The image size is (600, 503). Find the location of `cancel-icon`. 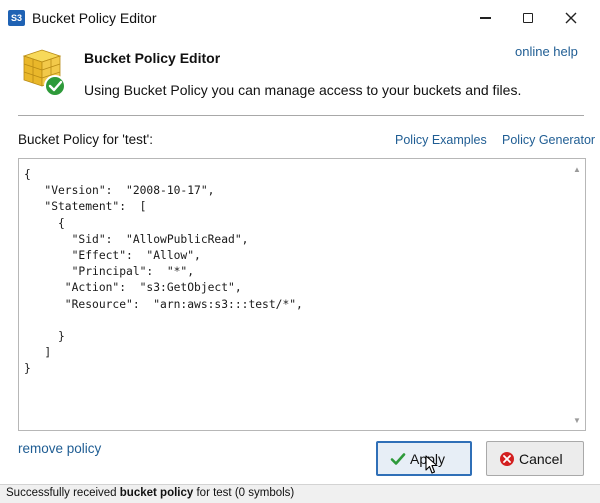

cancel-icon is located at coordinates (507, 459).